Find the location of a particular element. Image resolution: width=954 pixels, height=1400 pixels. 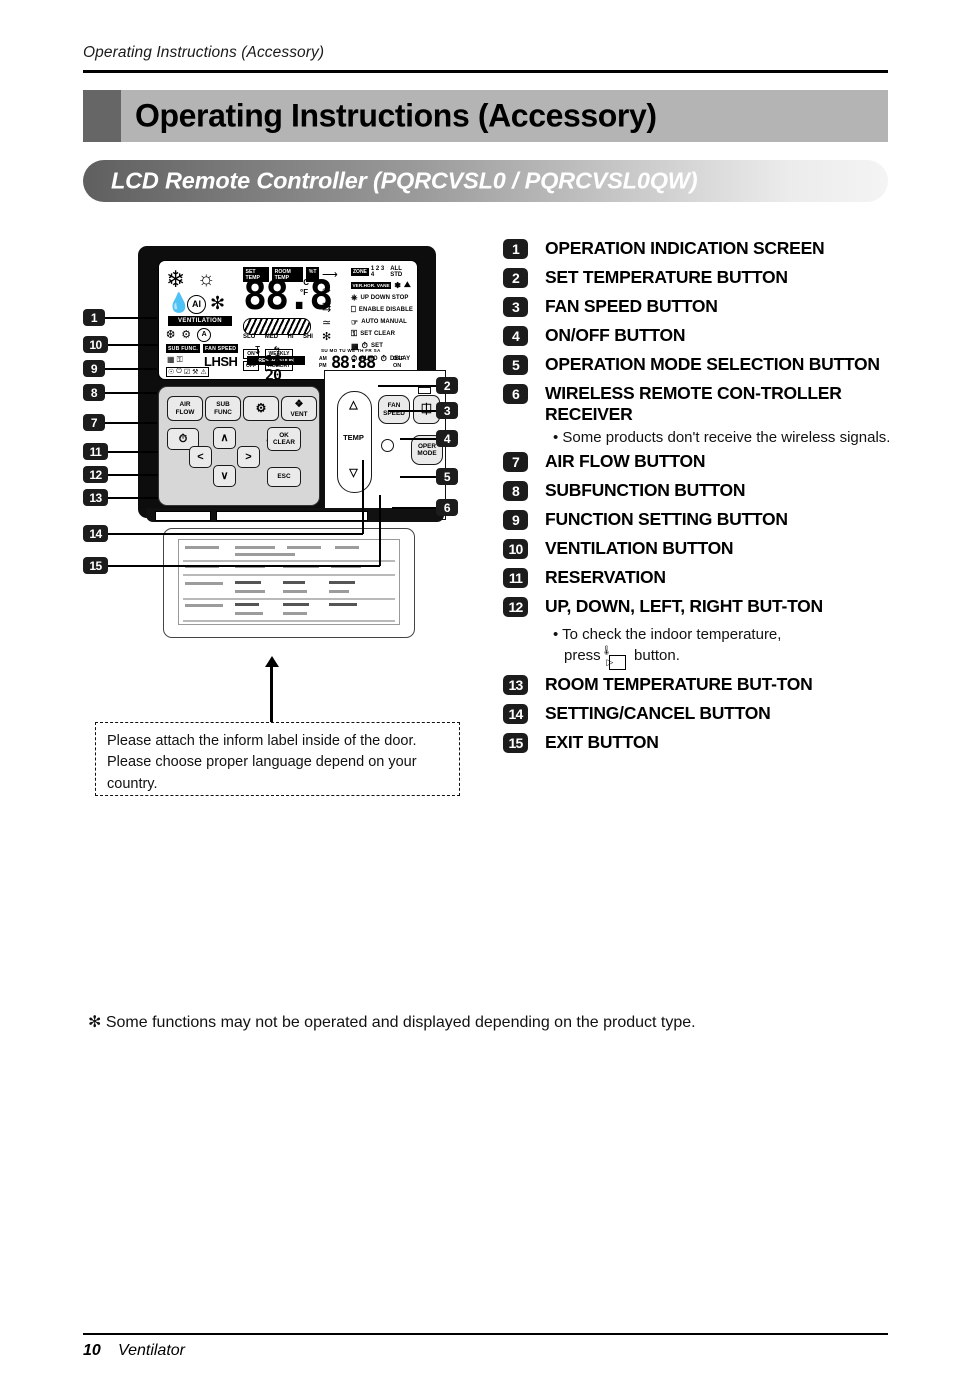

vent-label: VENT is located at coordinates (299, 414).